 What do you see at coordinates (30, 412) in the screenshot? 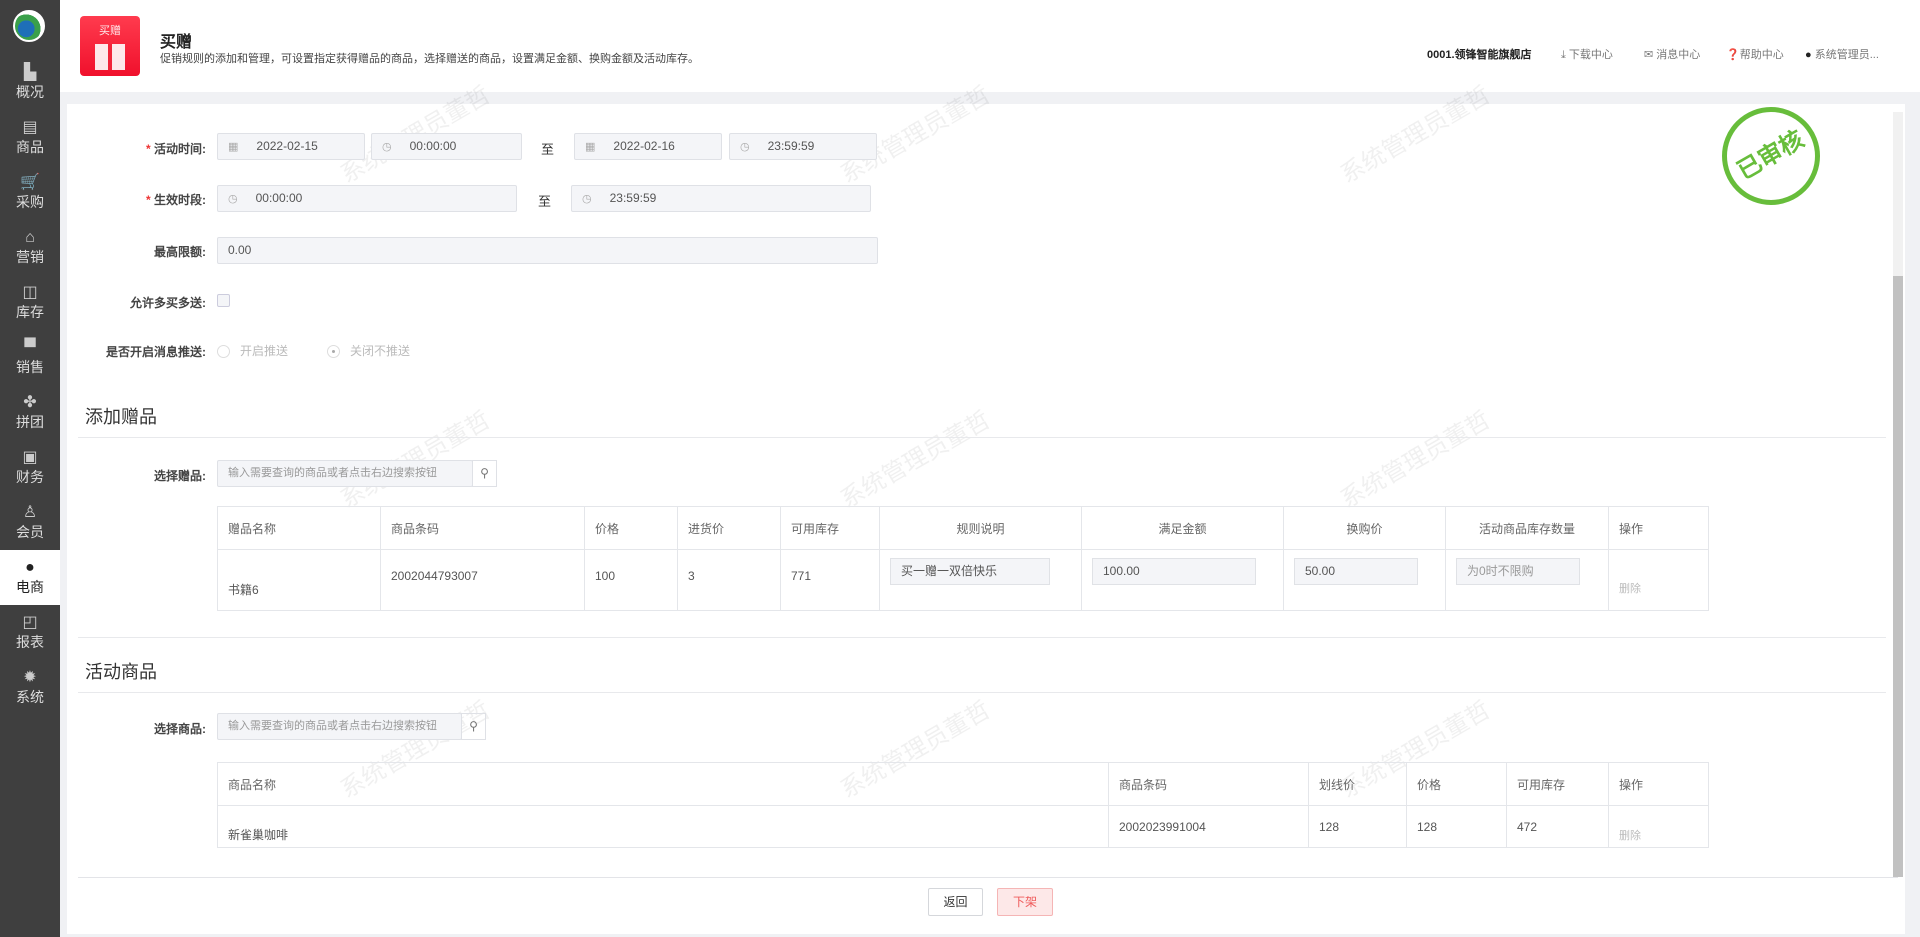
I see `sidebar-item: ✤ 拼团` at bounding box center [30, 412].